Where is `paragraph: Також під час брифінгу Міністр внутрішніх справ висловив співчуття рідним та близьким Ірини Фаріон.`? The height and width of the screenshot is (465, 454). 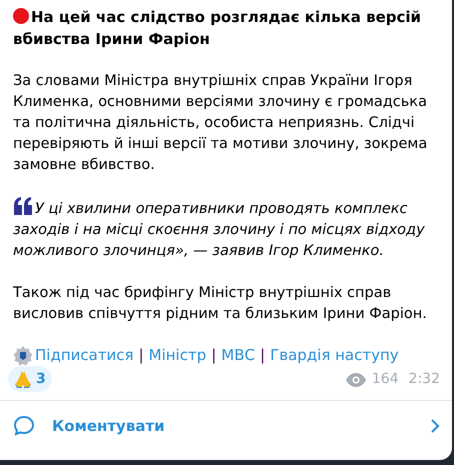
paragraph: Також під час брифінгу Міністр внутрішніх справ висловив співчуття рідним та близьким Ірини Фаріон. is located at coordinates (220, 304).